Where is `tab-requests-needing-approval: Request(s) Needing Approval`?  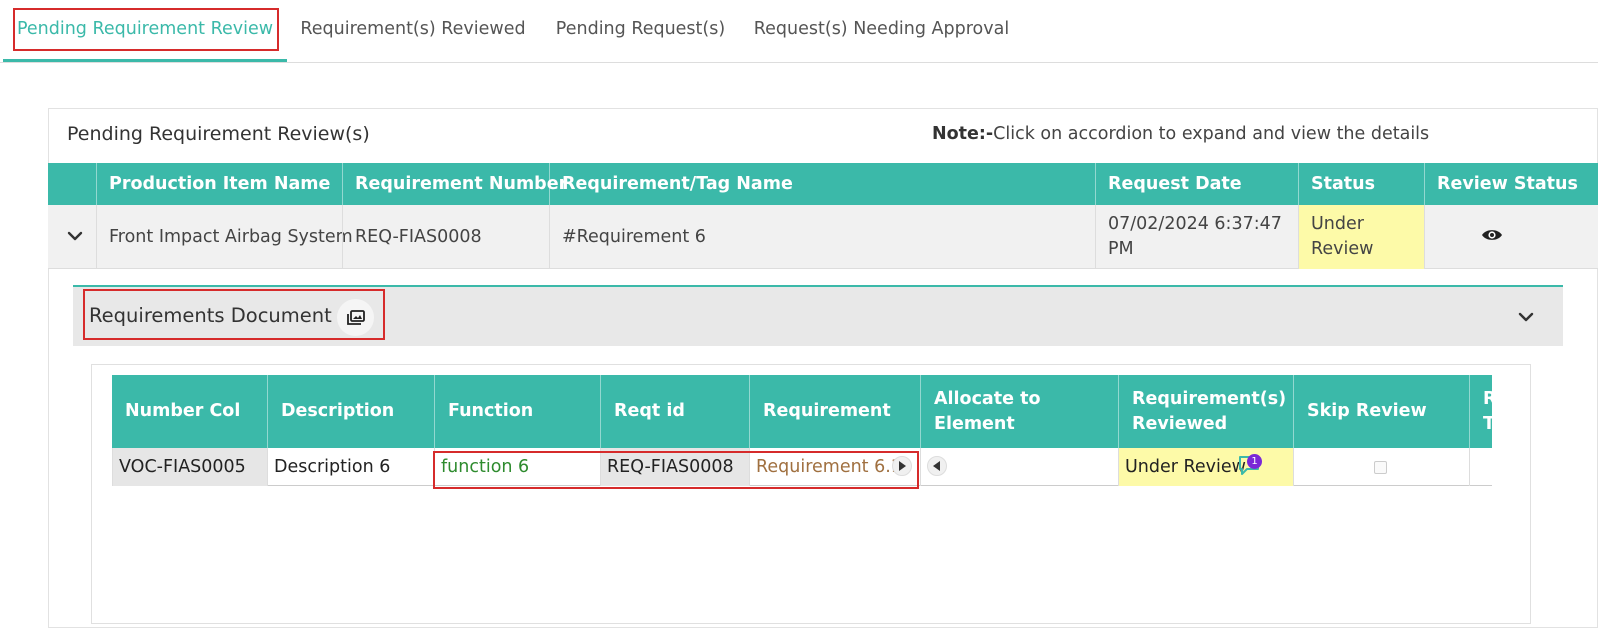 tab-requests-needing-approval: Request(s) Needing Approval is located at coordinates (881, 31).